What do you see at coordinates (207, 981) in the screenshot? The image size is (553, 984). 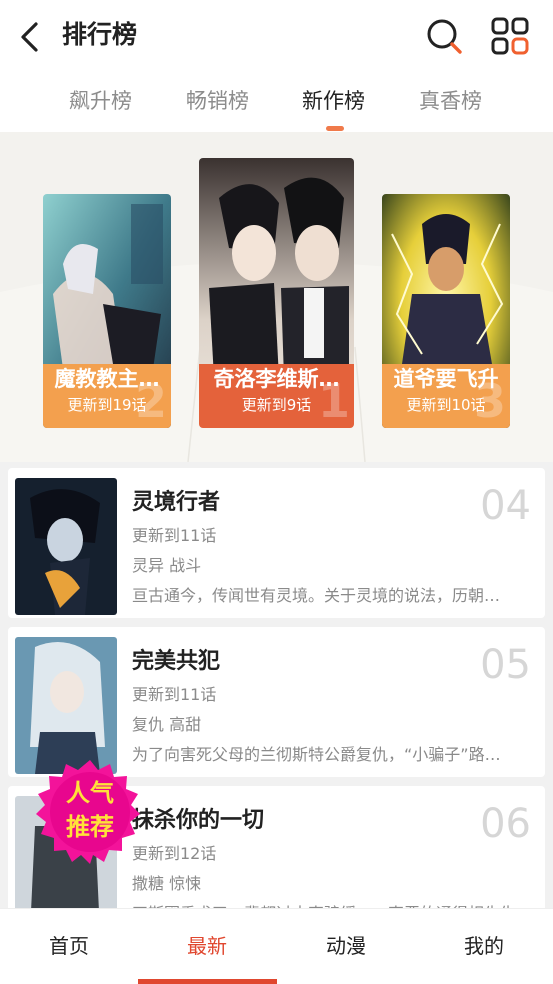 I see `active-nav-indicator` at bounding box center [207, 981].